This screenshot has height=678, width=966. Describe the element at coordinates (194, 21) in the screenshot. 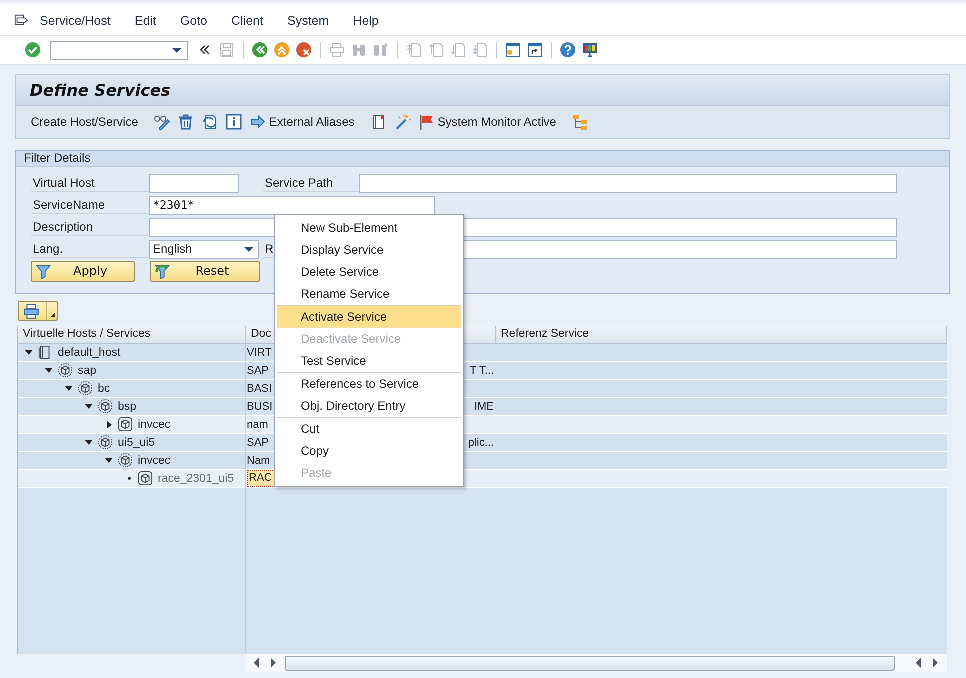

I see `menu-item: Goto` at that location.